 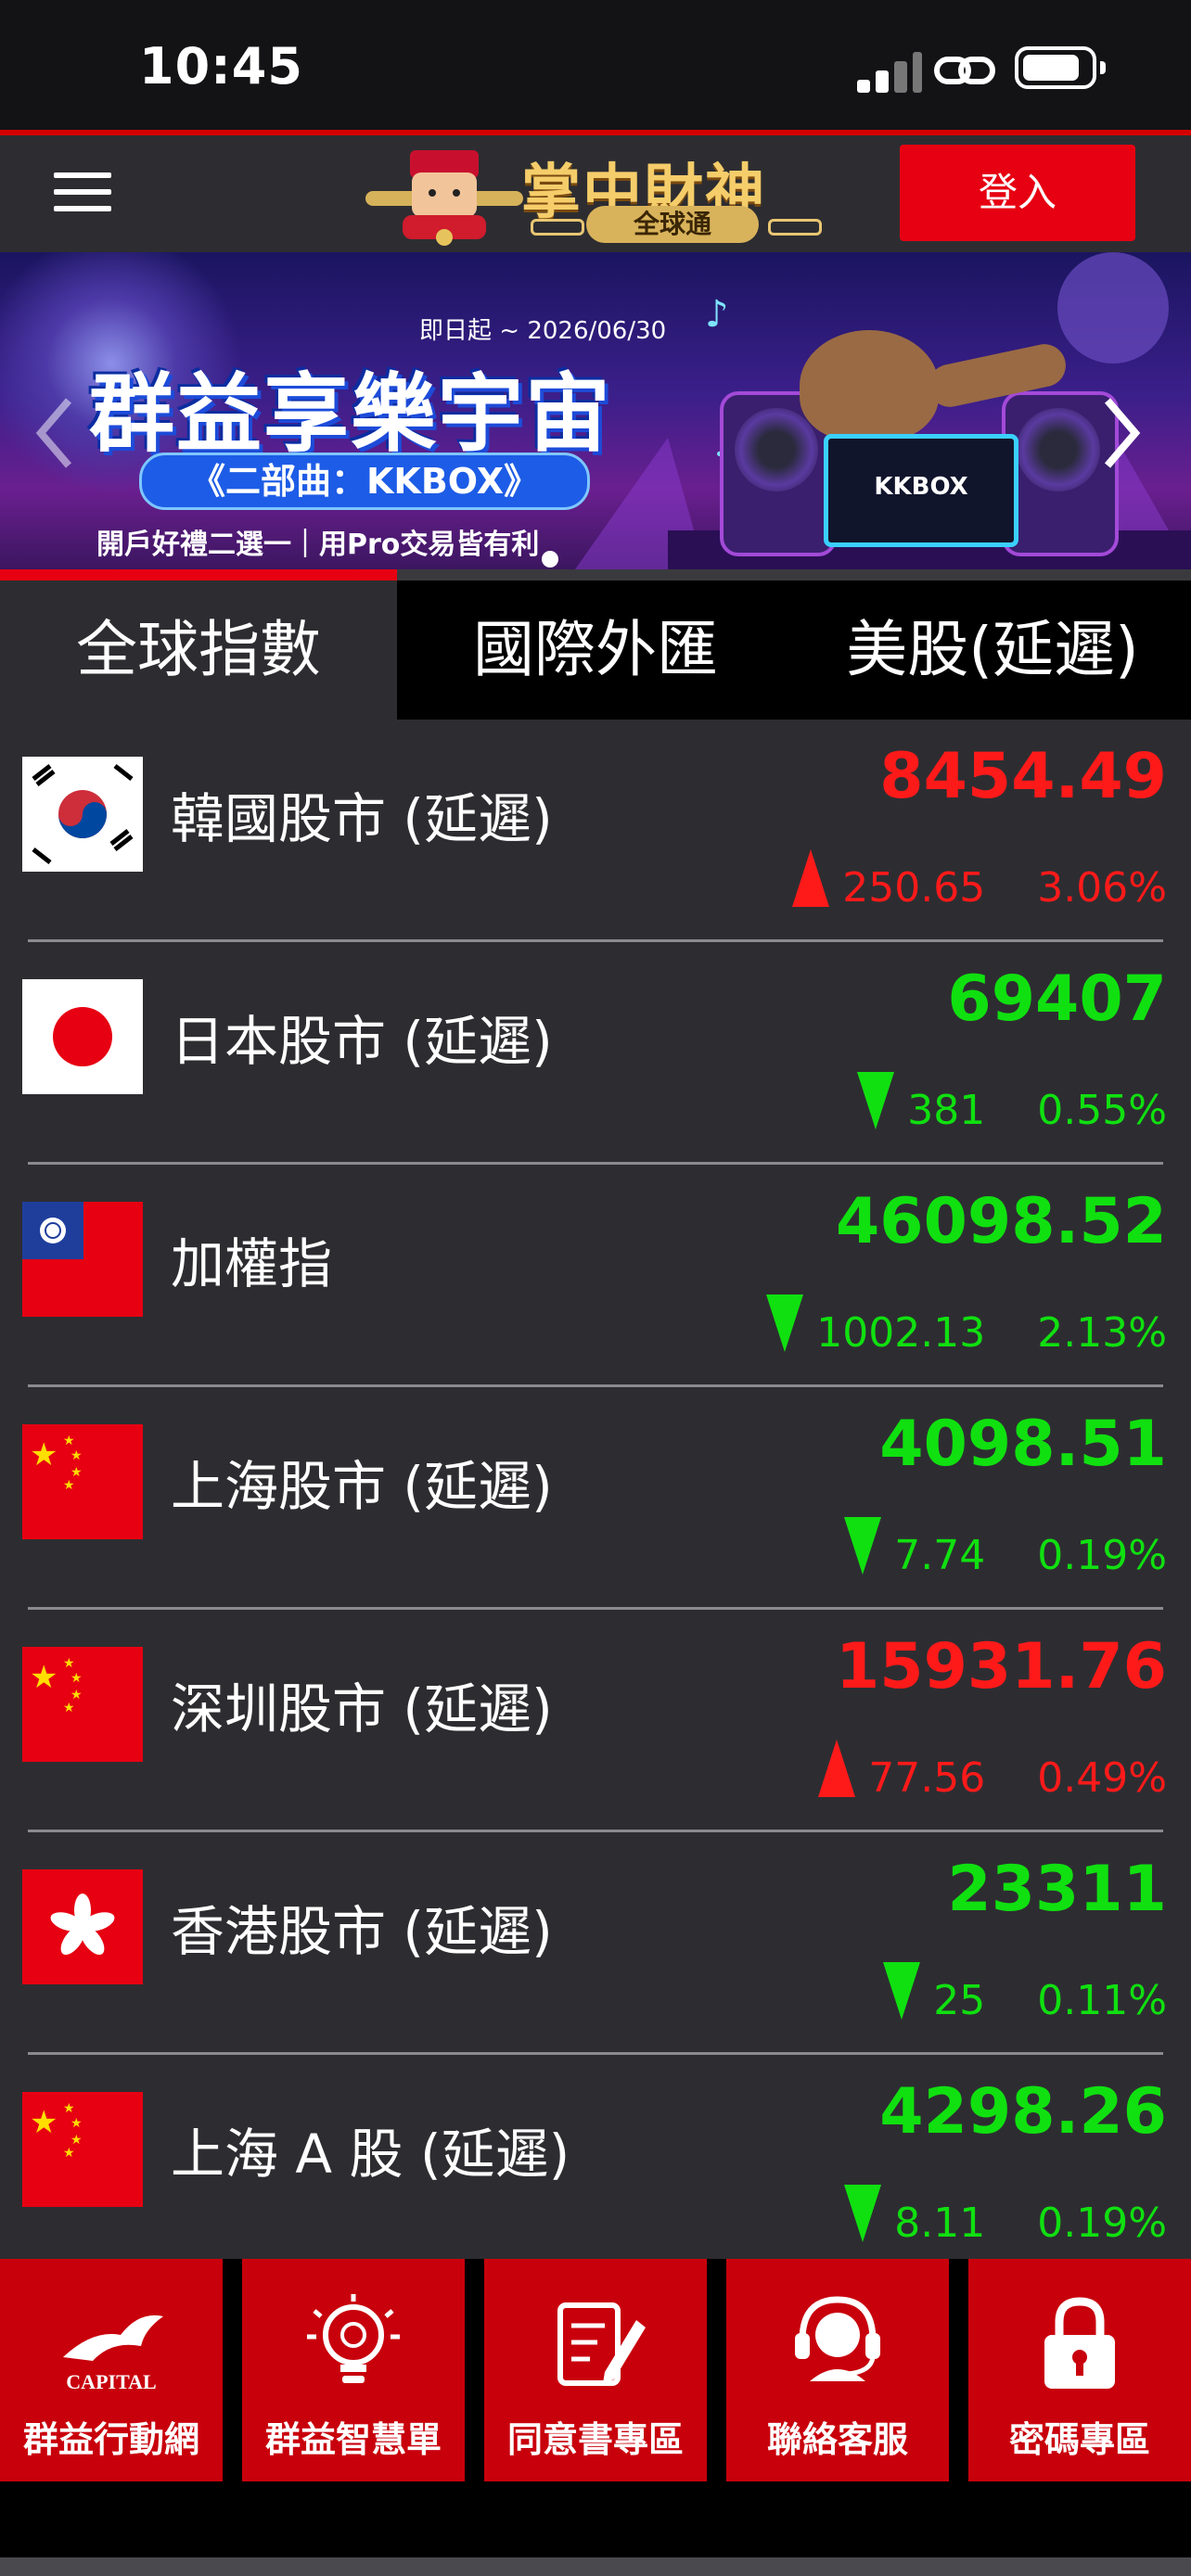 What do you see at coordinates (595, 1276) in the screenshot?
I see `list-item: 加權指 46098.52 1002.13 2.13%` at bounding box center [595, 1276].